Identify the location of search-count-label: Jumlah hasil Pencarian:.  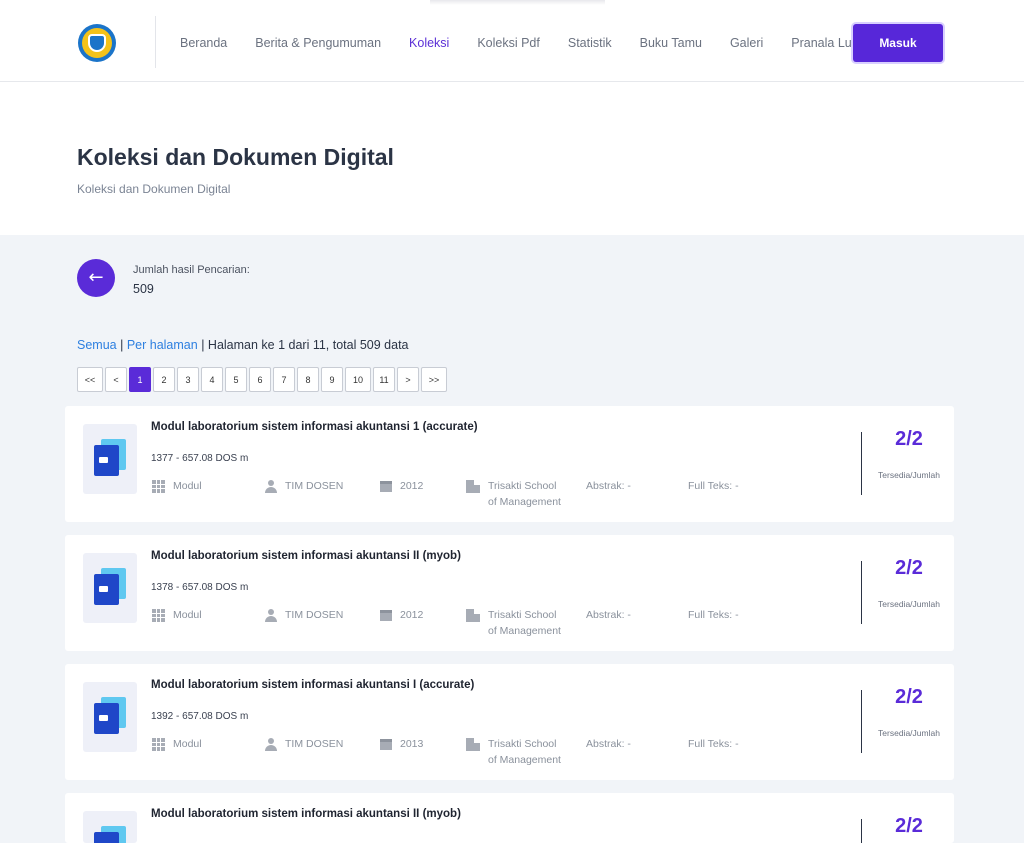
(191, 270).